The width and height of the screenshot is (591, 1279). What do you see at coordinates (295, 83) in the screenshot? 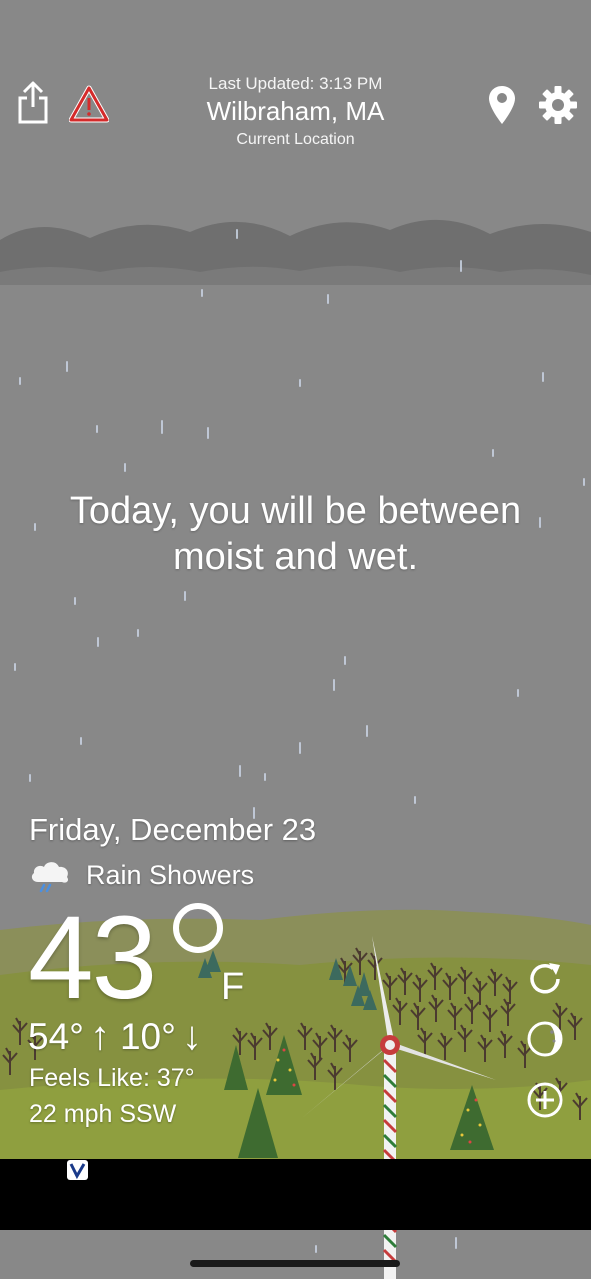
I see `last-updated-text: Last Updated: 3:13 PM` at bounding box center [295, 83].